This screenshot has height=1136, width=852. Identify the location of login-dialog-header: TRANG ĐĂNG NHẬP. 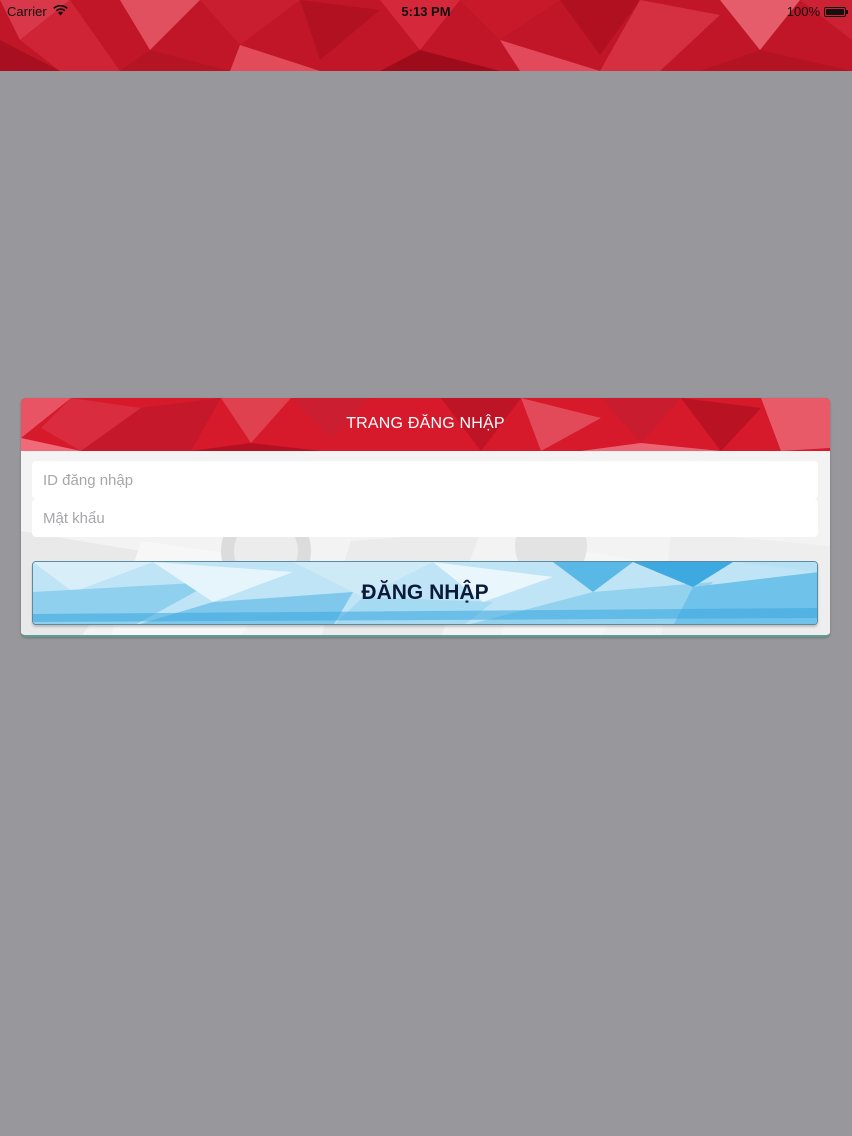
(425, 424).